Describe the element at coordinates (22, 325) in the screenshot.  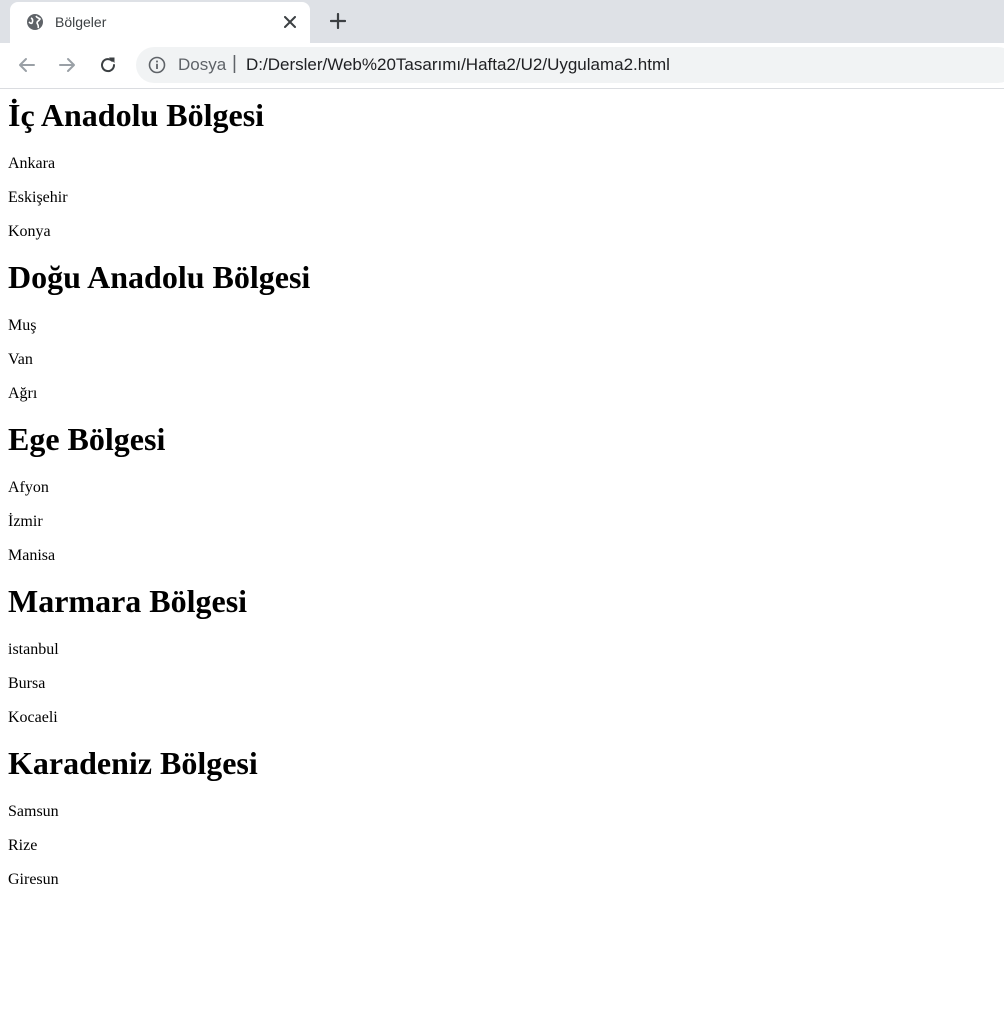
I see `city-item: Muş` at that location.